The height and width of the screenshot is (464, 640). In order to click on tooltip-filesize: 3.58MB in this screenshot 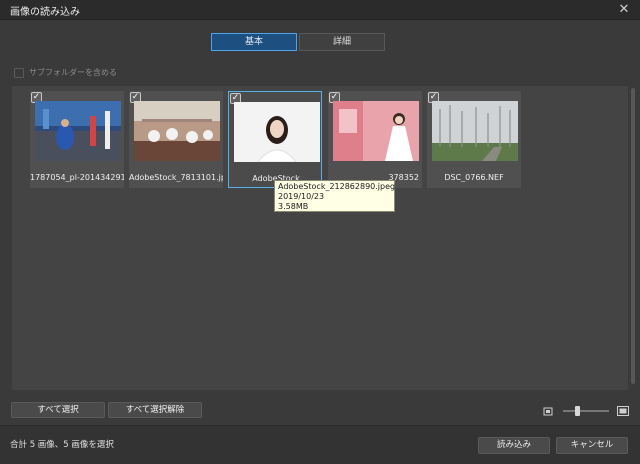, I will do `click(293, 206)`.